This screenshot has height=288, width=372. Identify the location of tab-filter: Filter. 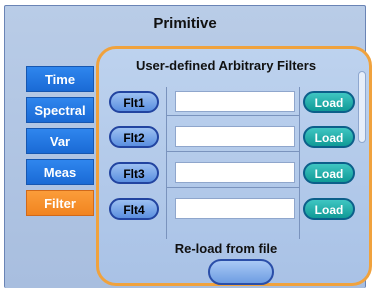
(60, 203).